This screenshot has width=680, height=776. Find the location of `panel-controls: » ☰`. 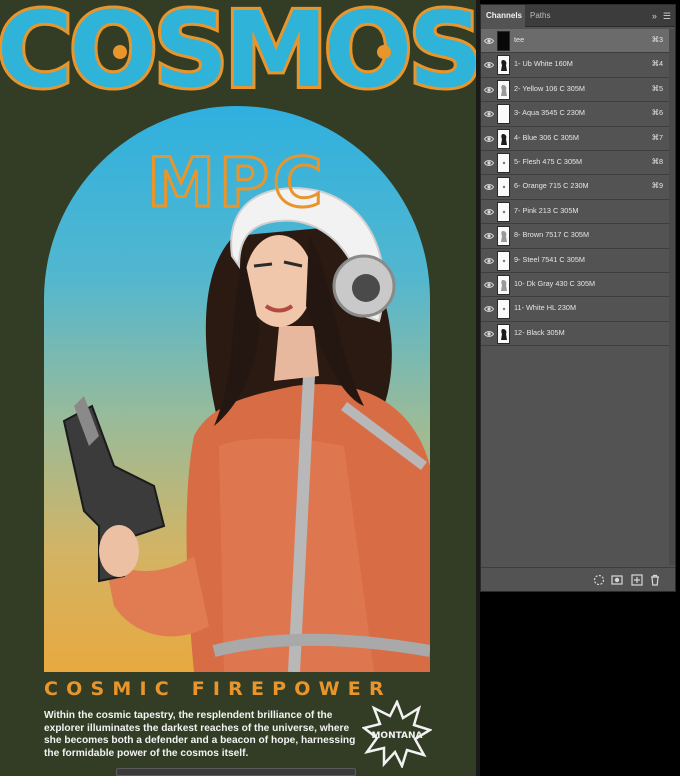

panel-controls: » ☰ is located at coordinates (661, 16).